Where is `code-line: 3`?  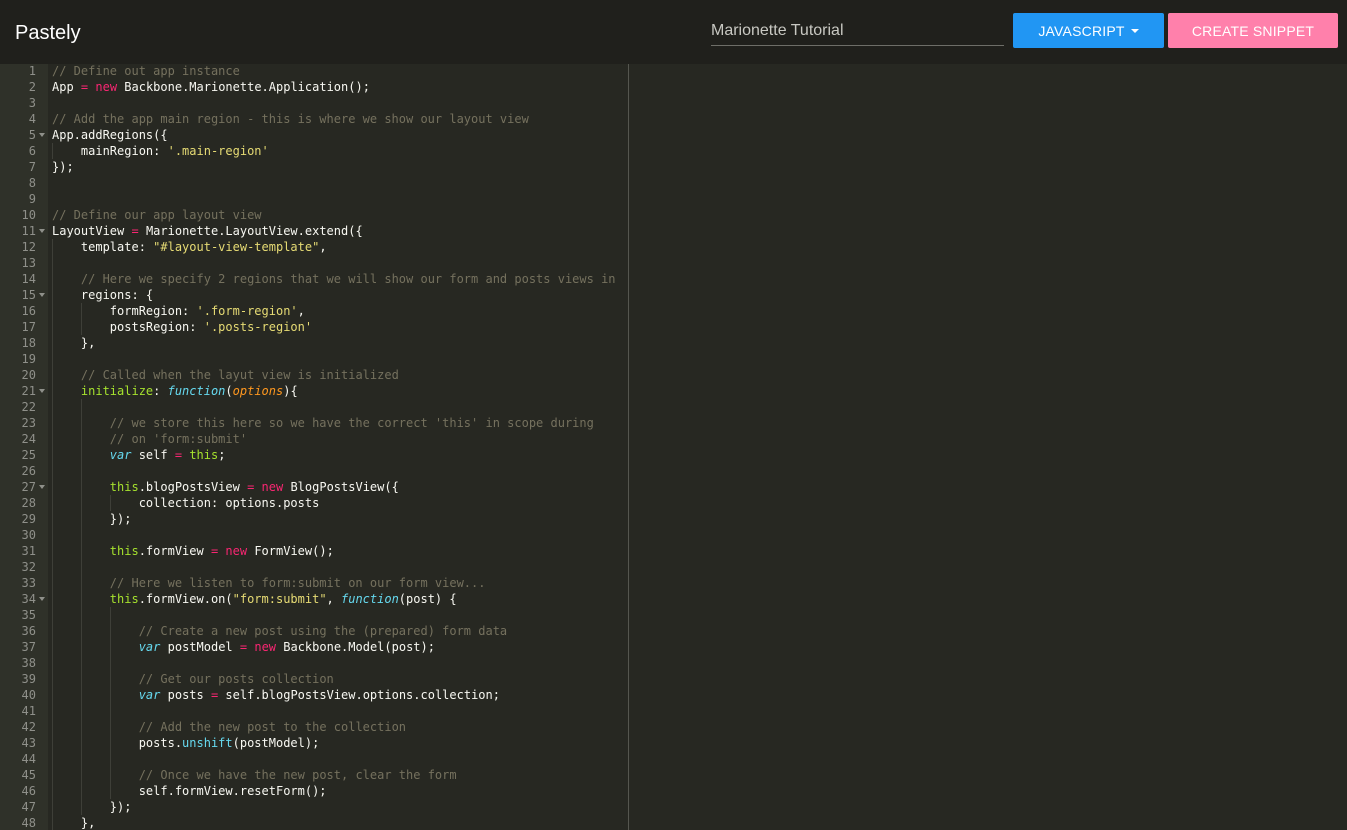 code-line: 3 is located at coordinates (314, 103).